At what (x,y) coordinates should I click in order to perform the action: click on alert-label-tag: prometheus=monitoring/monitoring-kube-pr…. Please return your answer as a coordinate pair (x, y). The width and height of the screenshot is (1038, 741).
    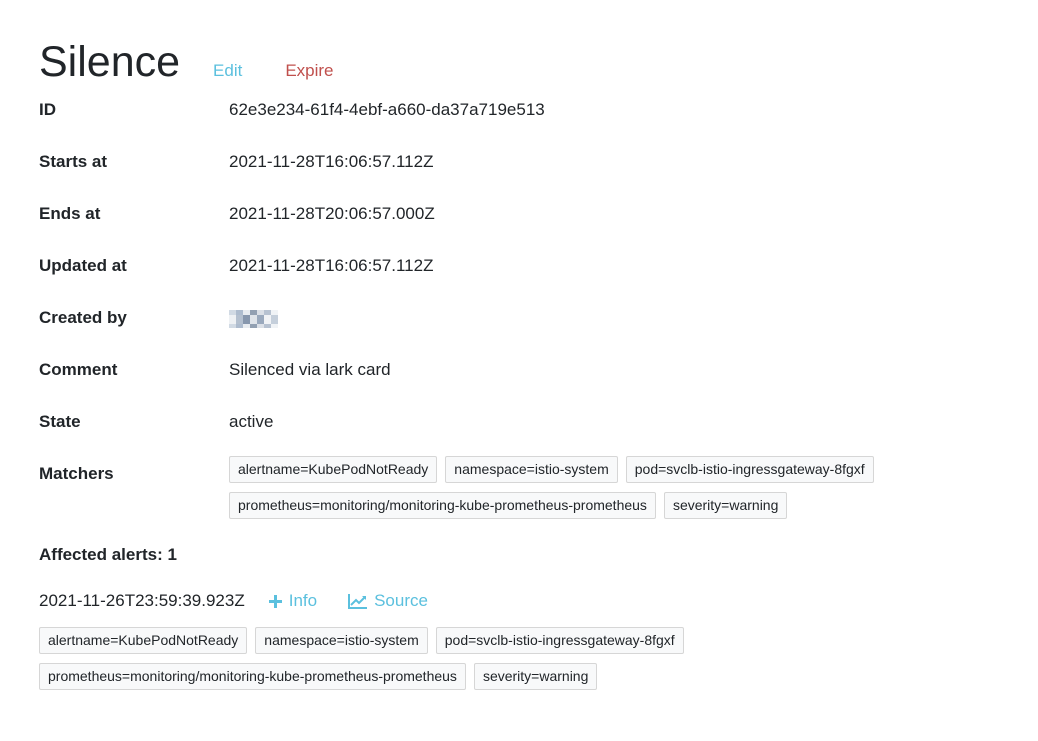
    Looking at the image, I should click on (252, 676).